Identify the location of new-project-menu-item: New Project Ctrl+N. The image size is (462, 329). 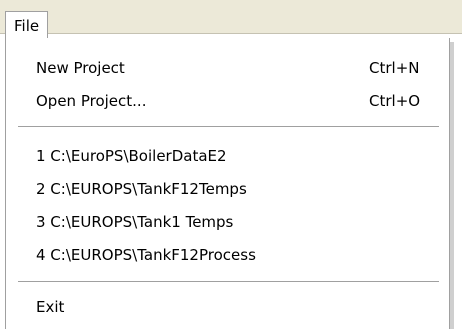
(238, 68).